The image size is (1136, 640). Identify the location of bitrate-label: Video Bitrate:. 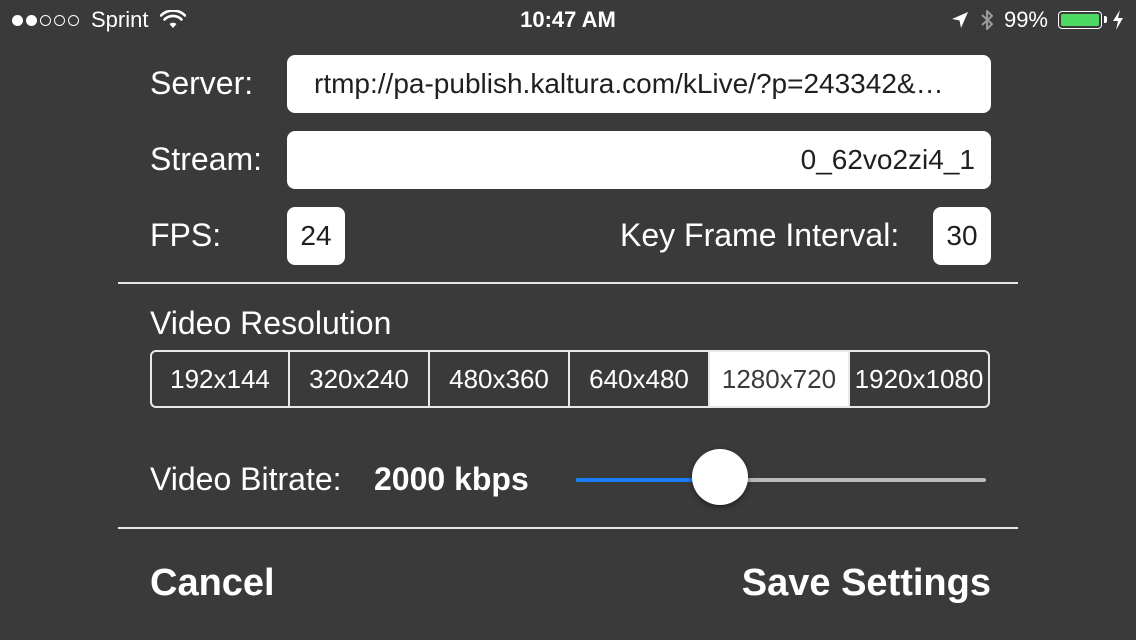
(246, 479).